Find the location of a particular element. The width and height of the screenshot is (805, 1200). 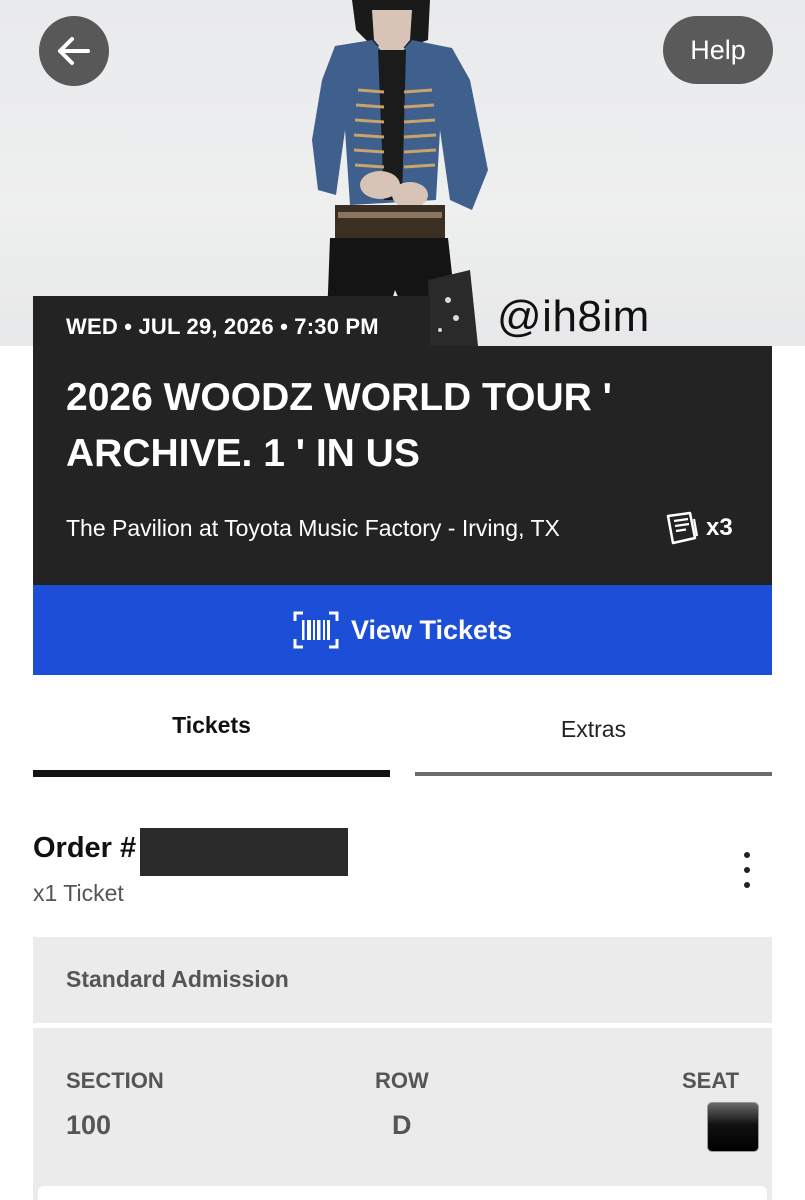

tab-extras: Extras is located at coordinates (593, 729).